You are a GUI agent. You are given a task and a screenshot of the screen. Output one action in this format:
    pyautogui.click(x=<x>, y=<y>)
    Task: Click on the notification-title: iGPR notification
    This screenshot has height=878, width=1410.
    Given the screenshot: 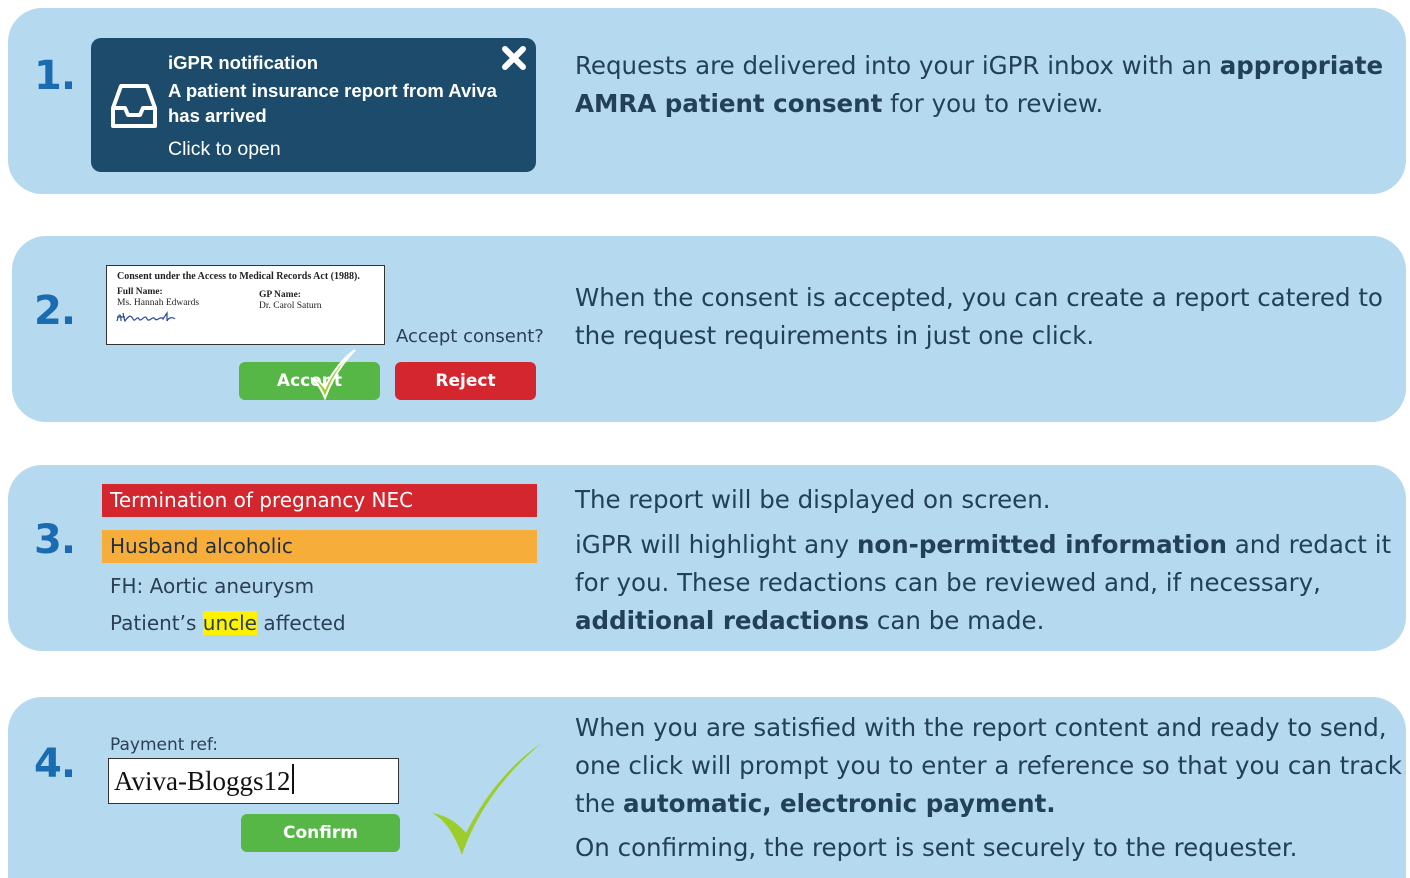 What is the action you would take?
    pyautogui.click(x=243, y=62)
    